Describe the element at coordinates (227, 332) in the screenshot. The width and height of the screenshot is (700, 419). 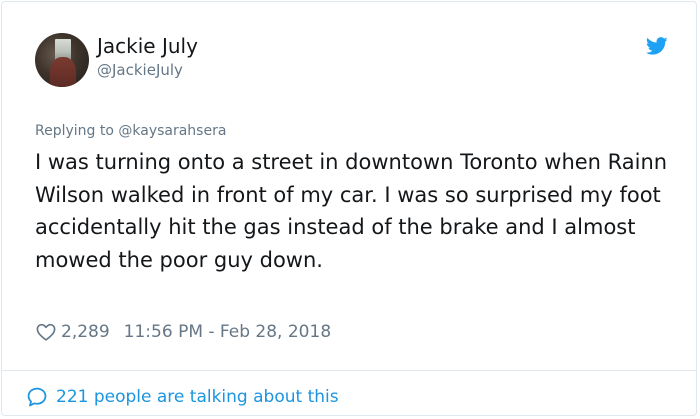
I see `tweet-timestamp: 11:56 PM - Feb 28, 2018` at that location.